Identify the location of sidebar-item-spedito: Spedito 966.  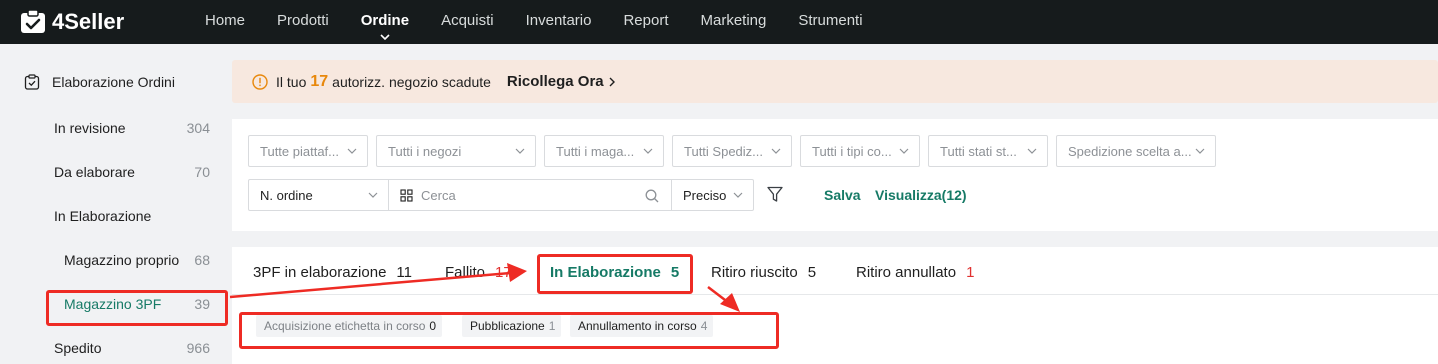
(132, 348).